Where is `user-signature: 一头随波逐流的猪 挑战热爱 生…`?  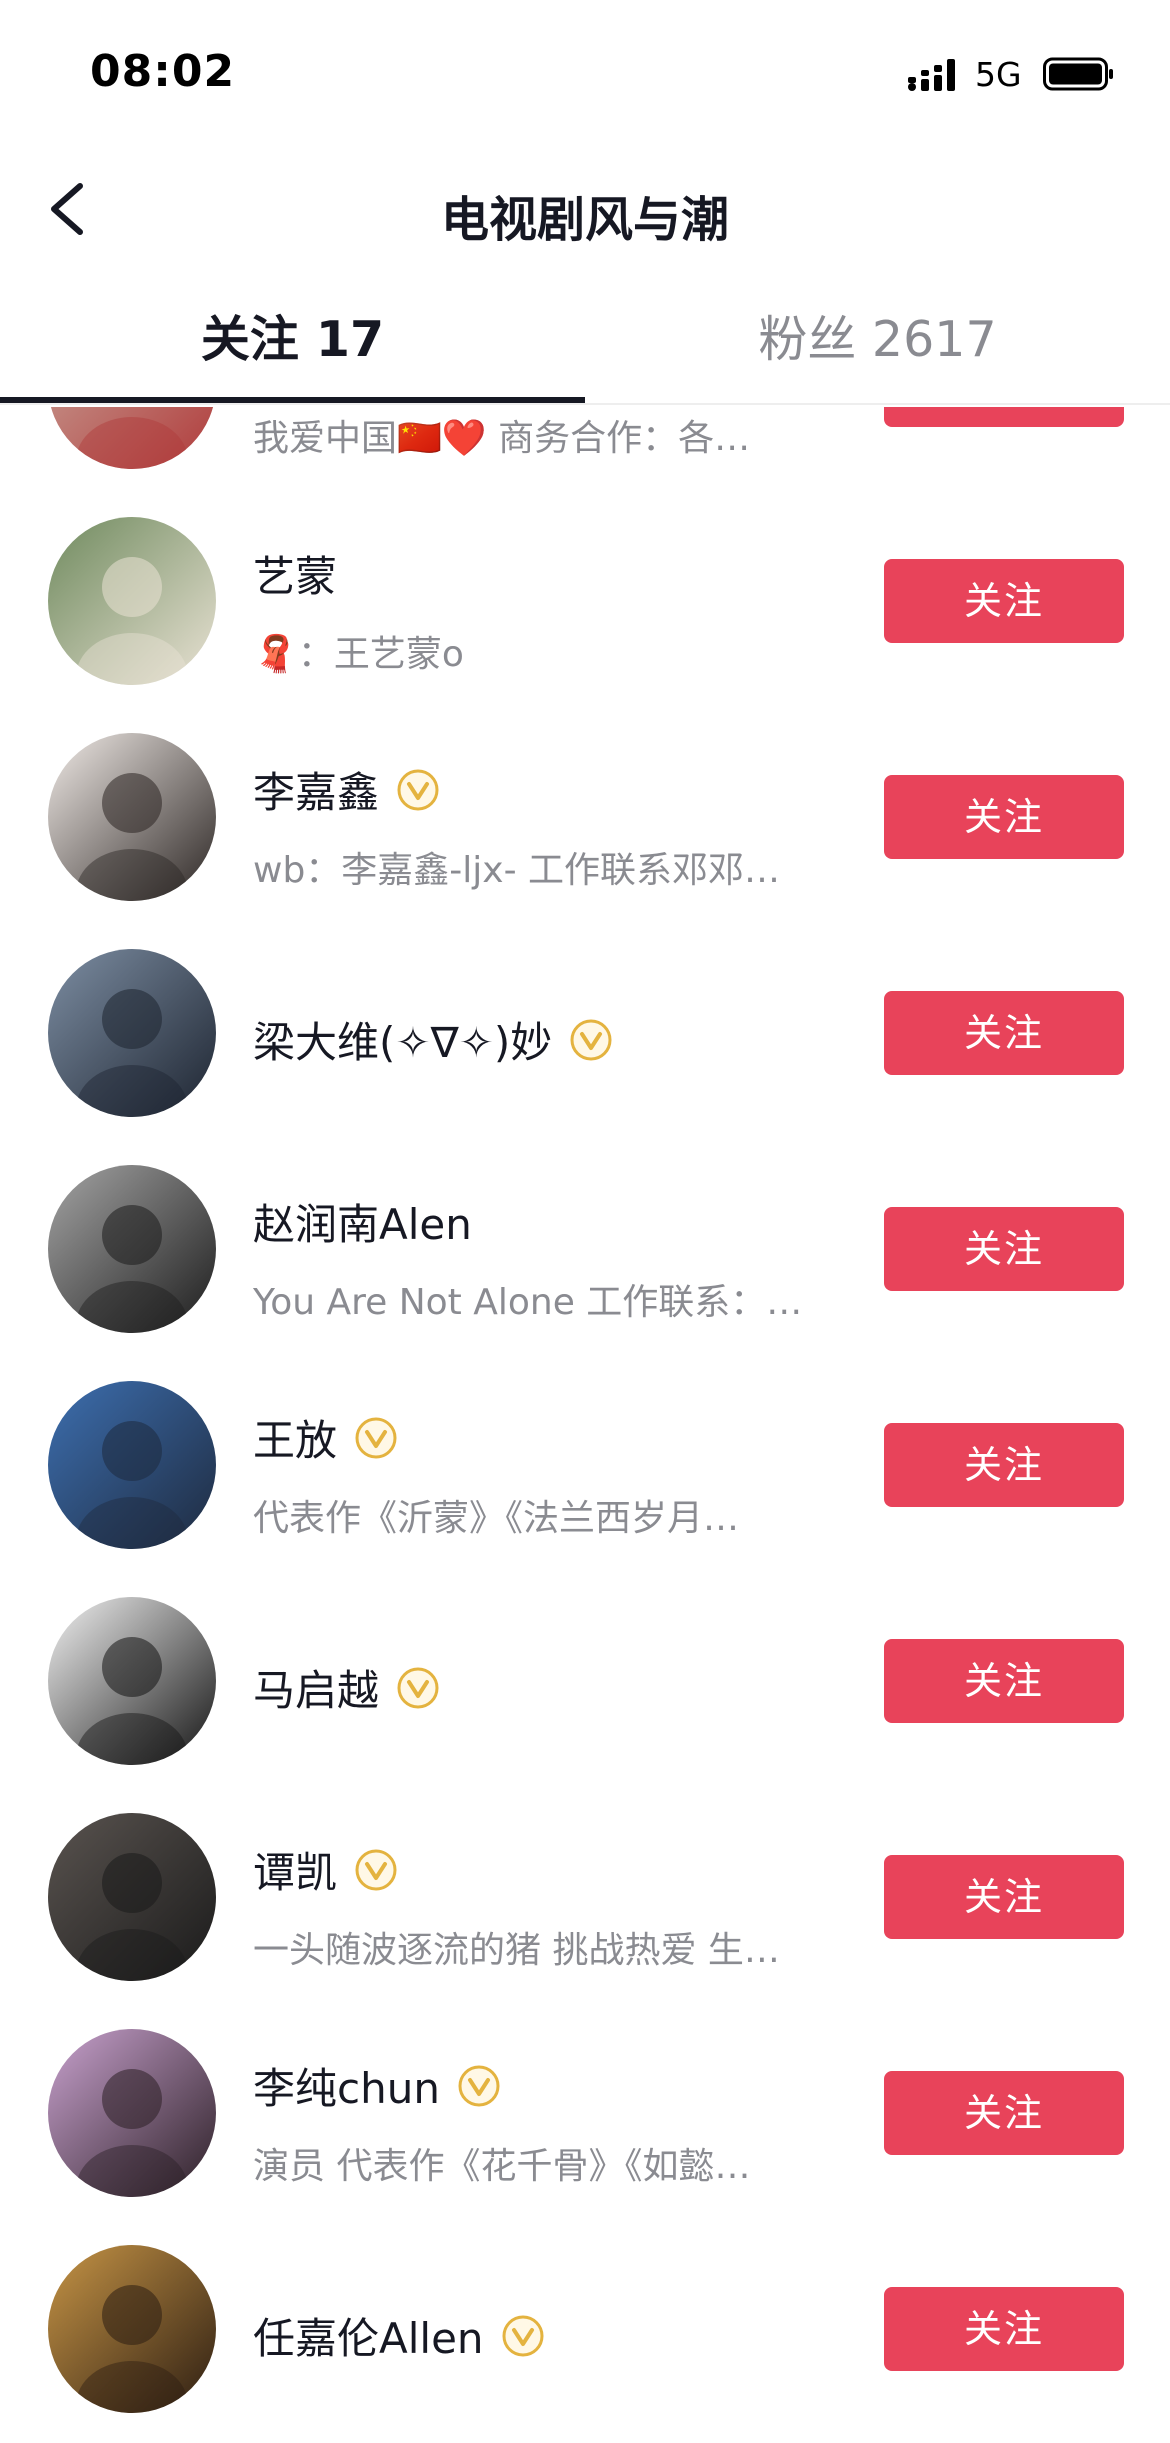 user-signature: 一头随波逐流的猪 挑战热爱 生… is located at coordinates (516, 1950).